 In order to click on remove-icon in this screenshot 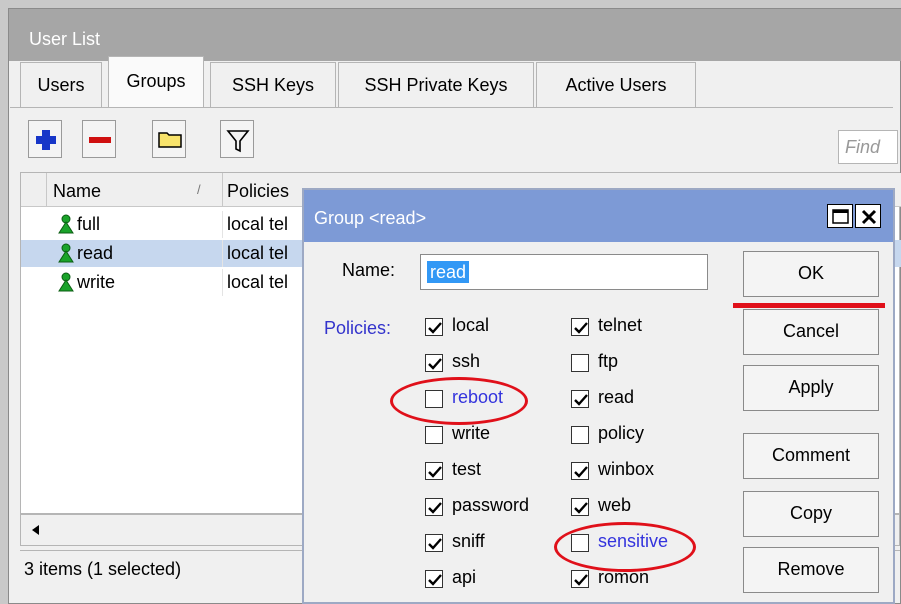, I will do `click(100, 140)`.